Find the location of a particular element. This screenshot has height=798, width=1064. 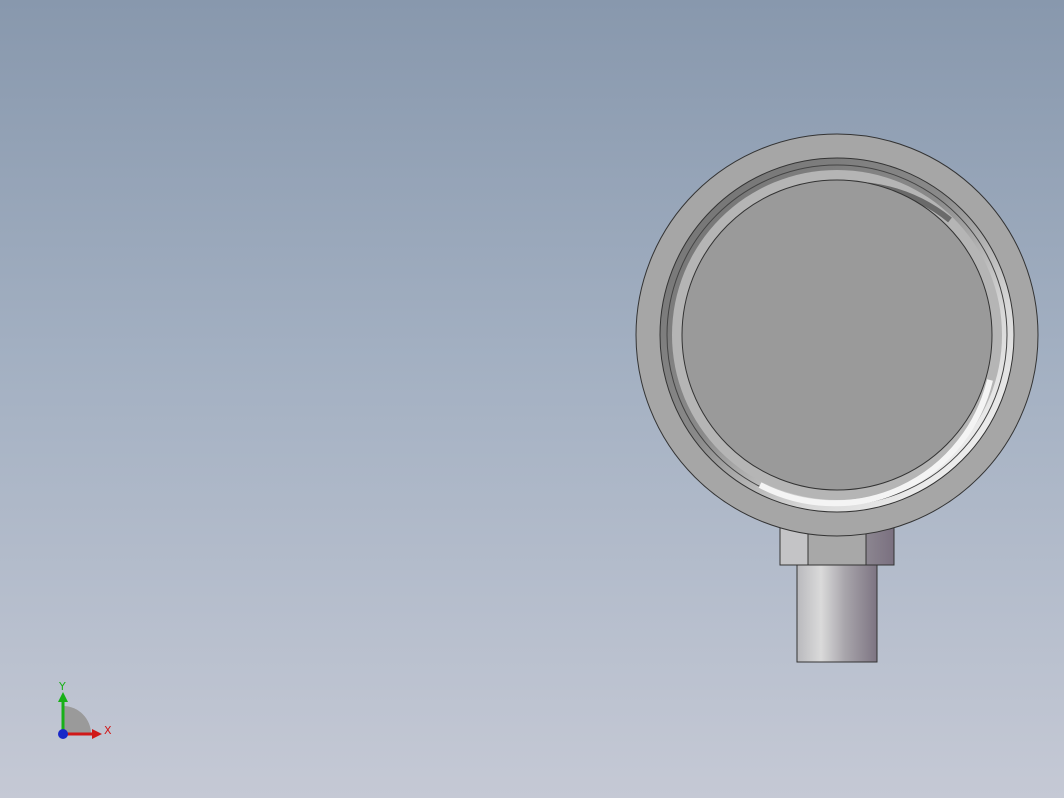

y-arrowhead-icon is located at coordinates (63, 697).